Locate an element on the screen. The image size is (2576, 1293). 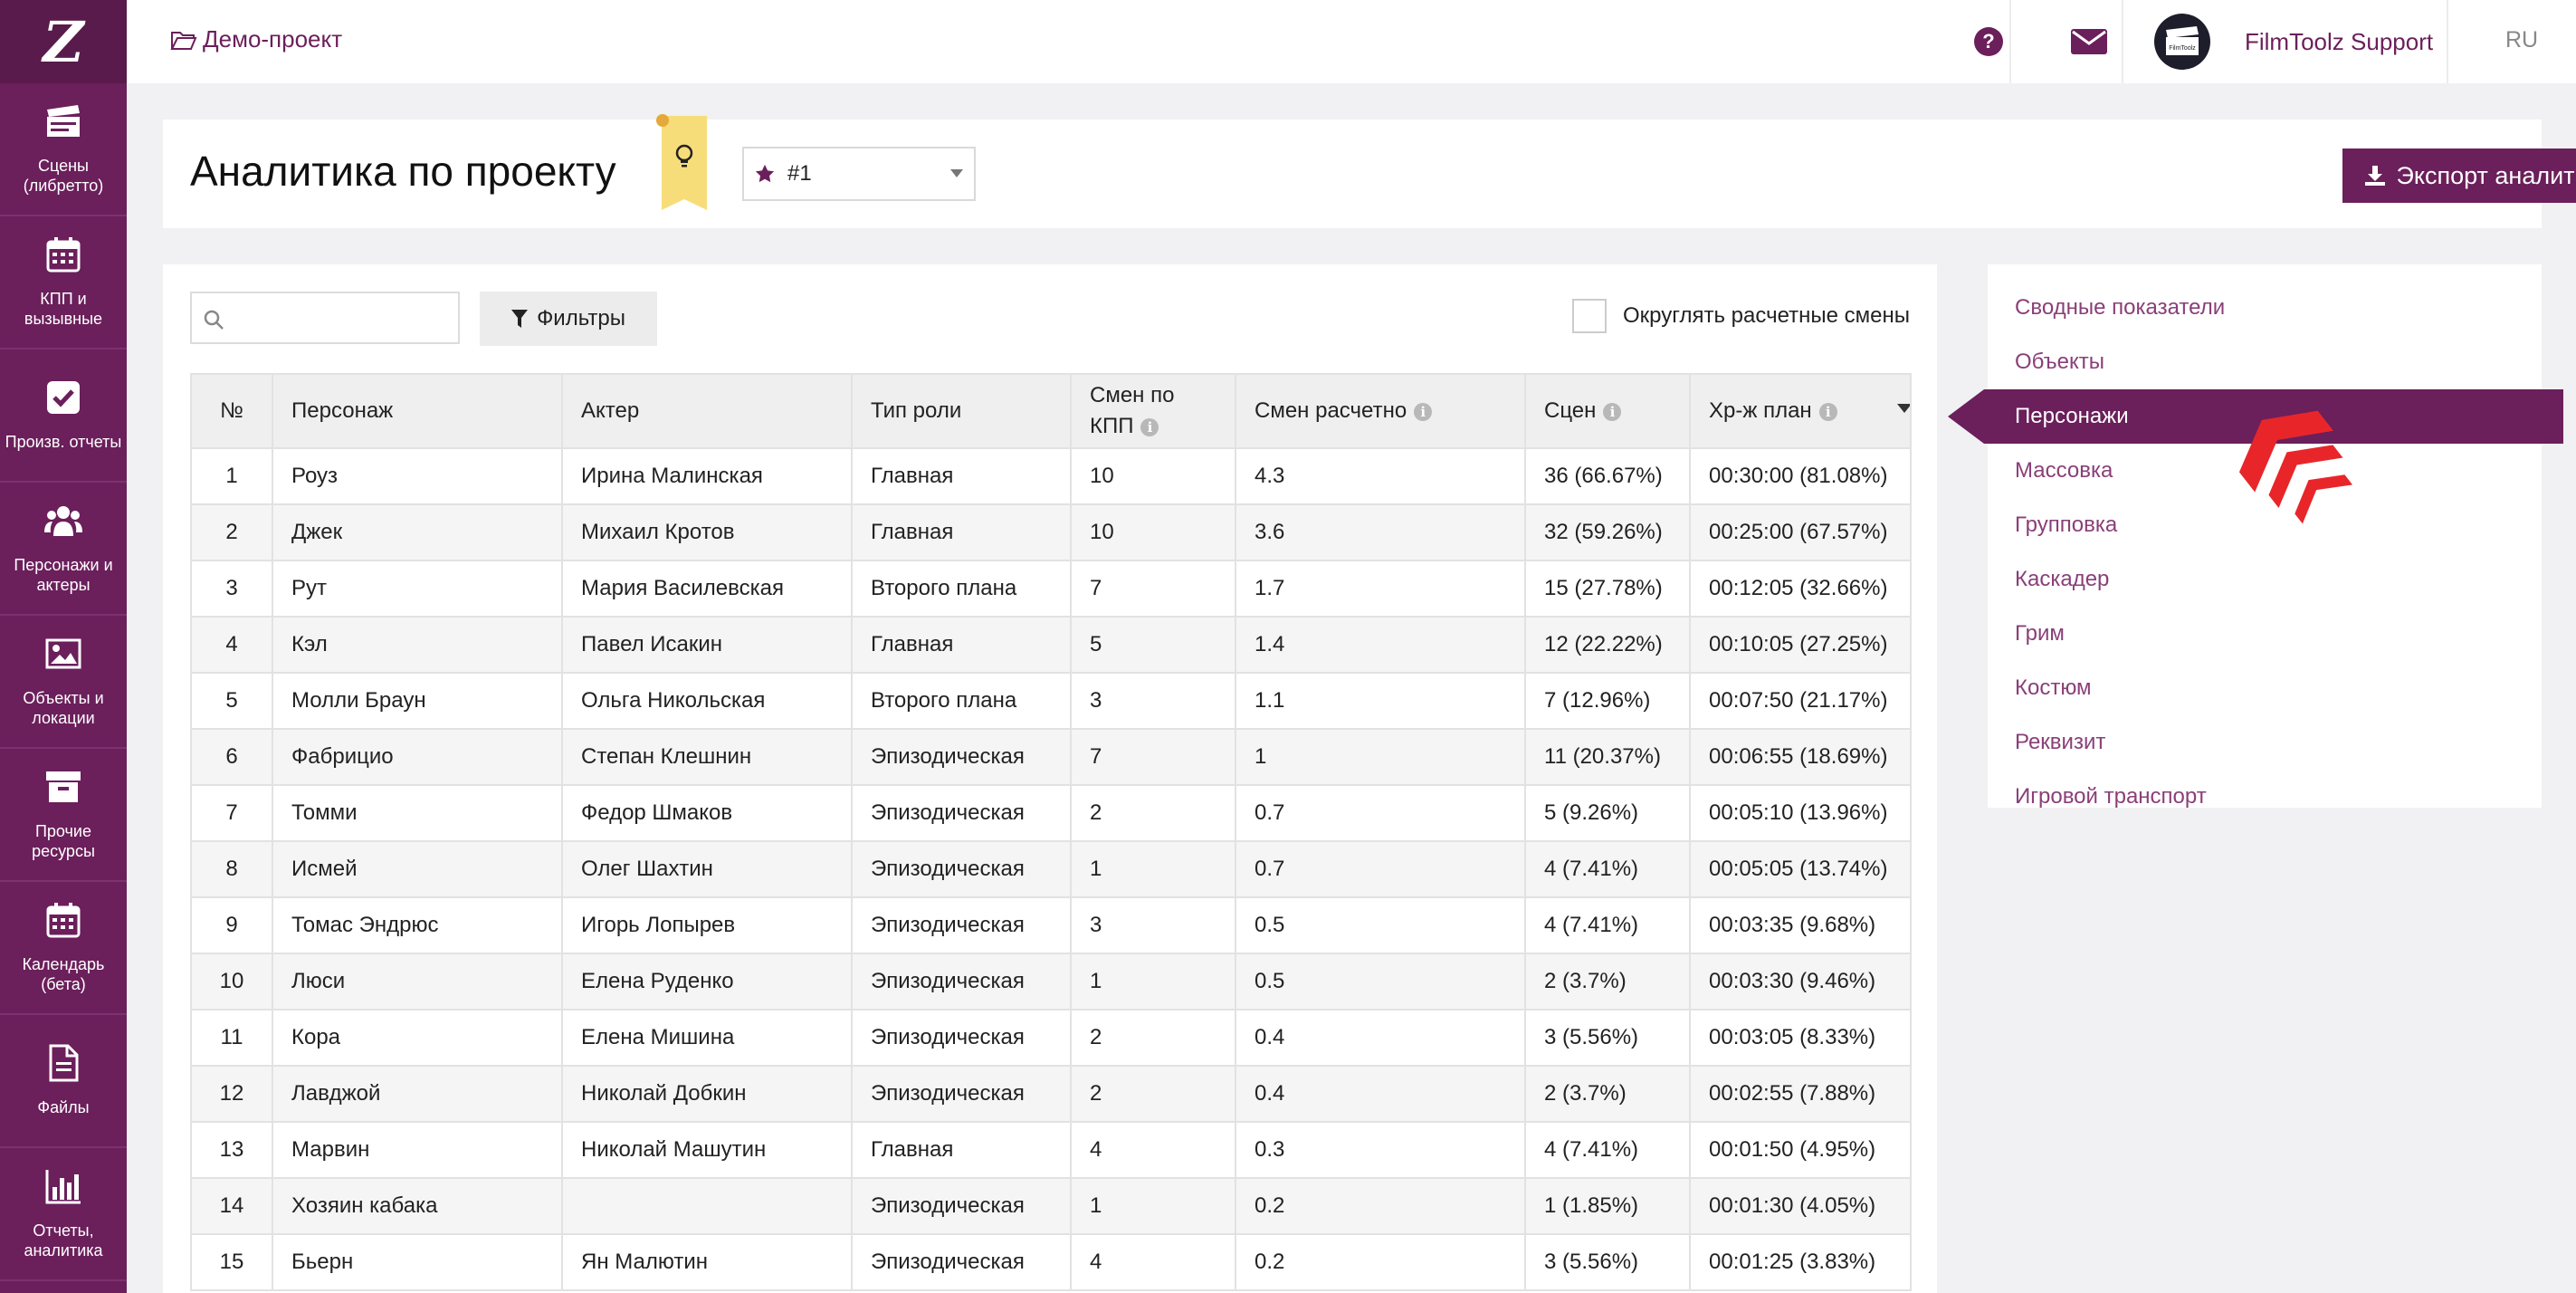
section-menu-item: Каскадер is located at coordinates (2265, 579).